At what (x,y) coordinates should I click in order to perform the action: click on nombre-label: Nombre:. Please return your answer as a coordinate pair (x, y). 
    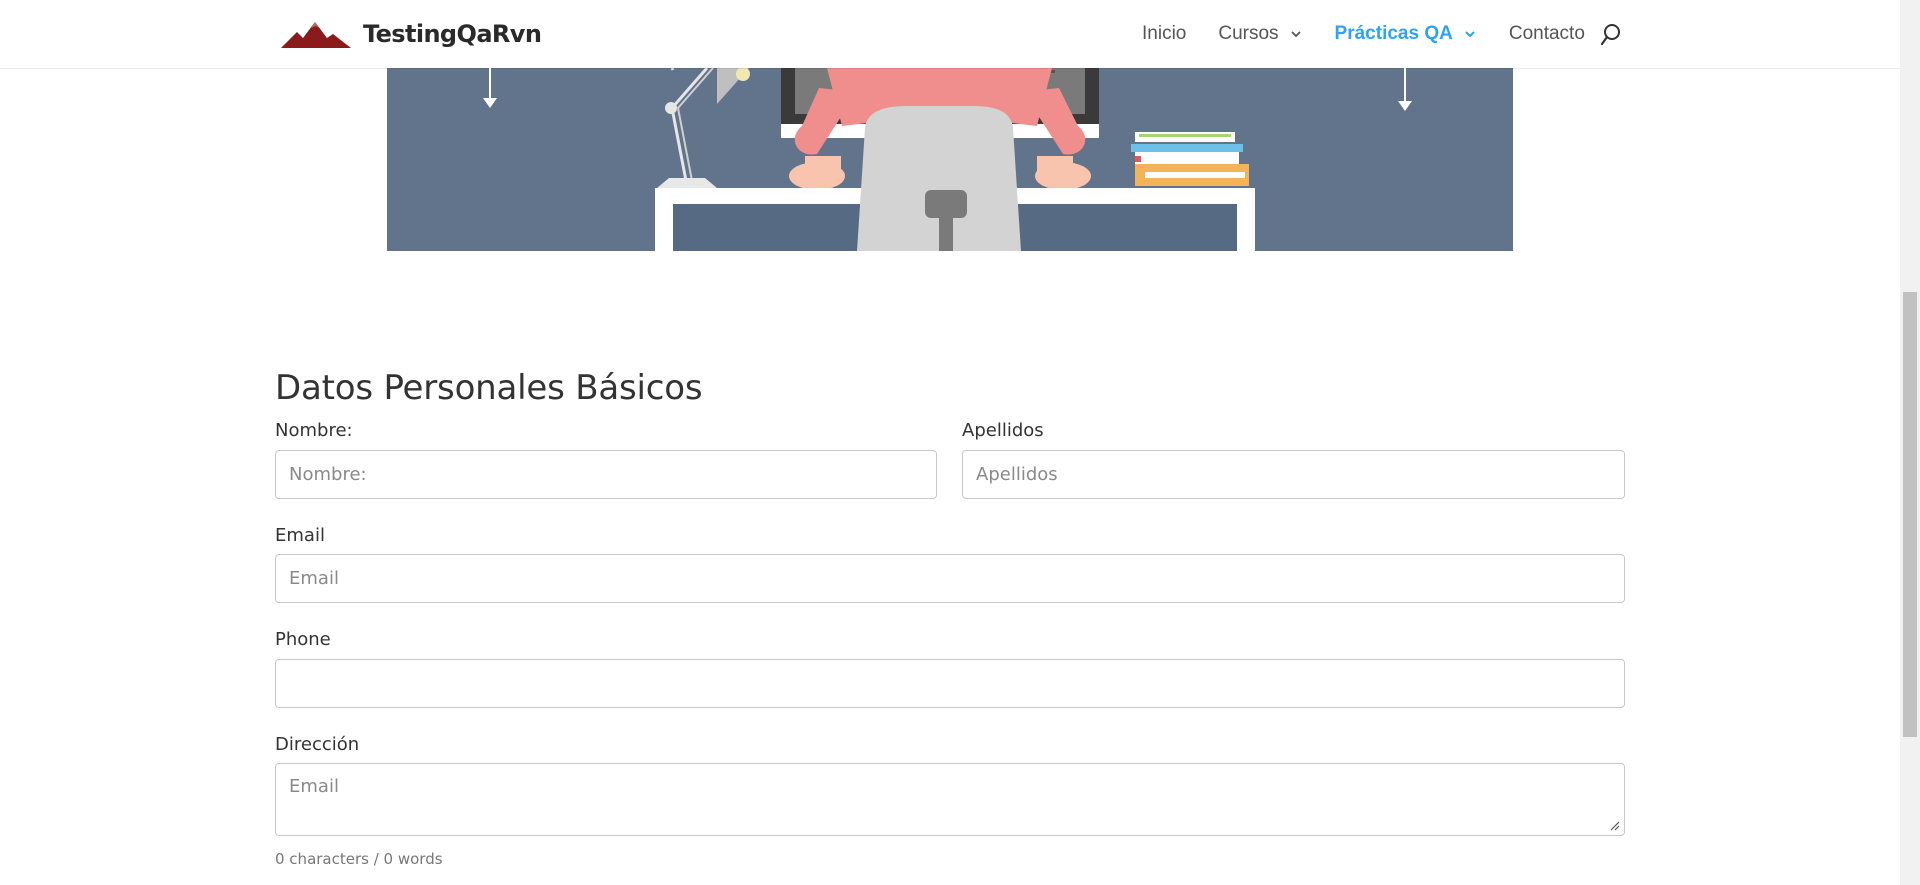
    Looking at the image, I should click on (314, 430).